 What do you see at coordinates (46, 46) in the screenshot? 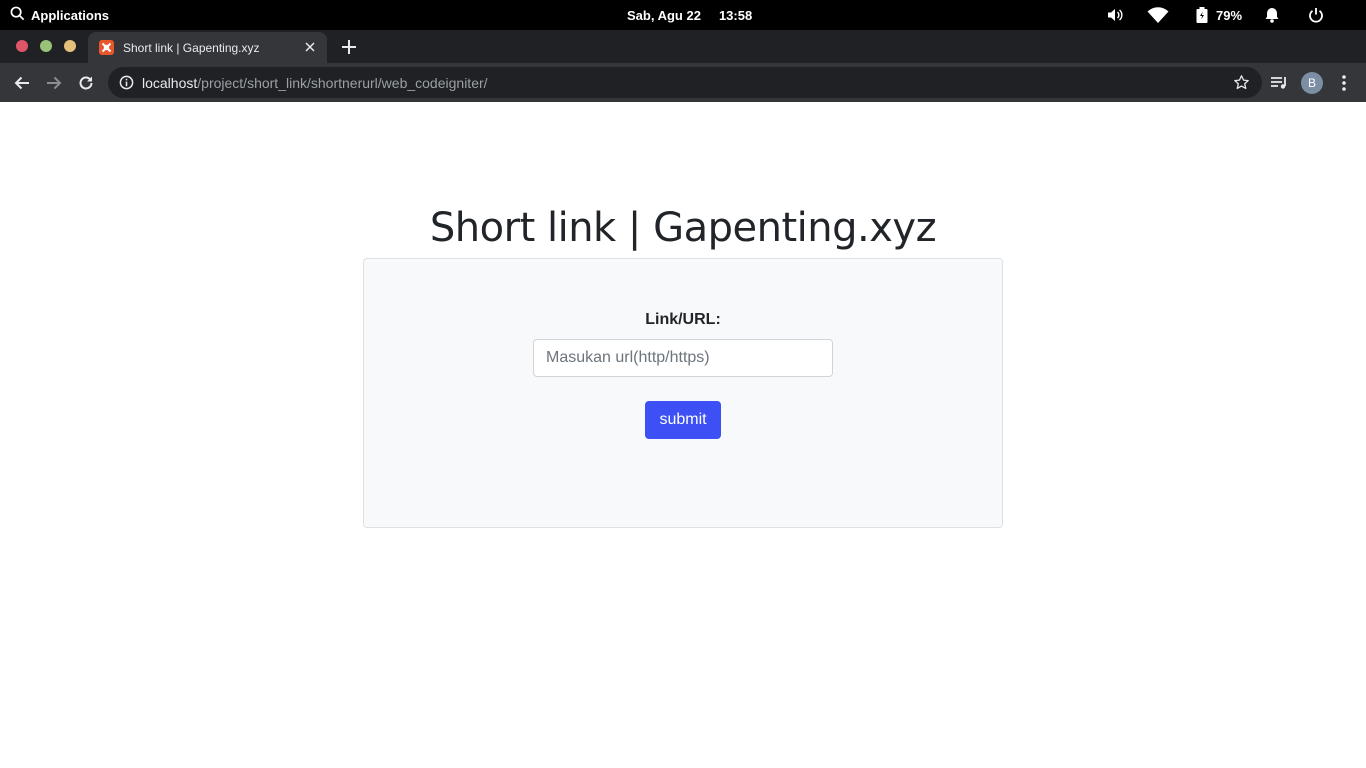
I see `window-minimize-button` at bounding box center [46, 46].